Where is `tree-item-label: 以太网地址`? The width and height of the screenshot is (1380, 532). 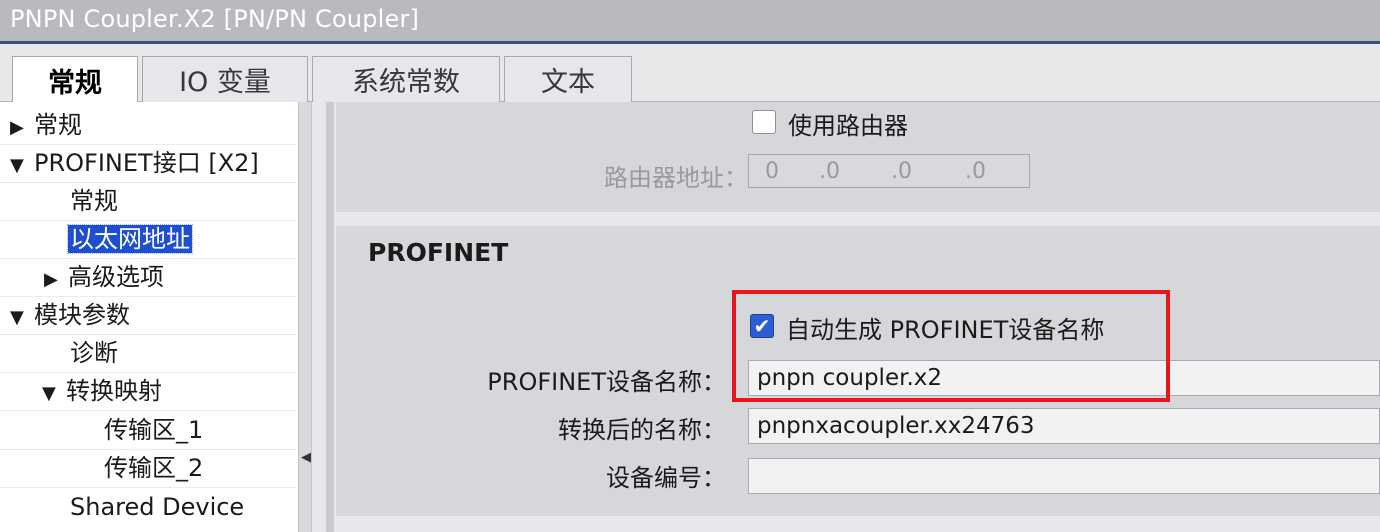
tree-item-label: 以太网地址 is located at coordinates (130, 239).